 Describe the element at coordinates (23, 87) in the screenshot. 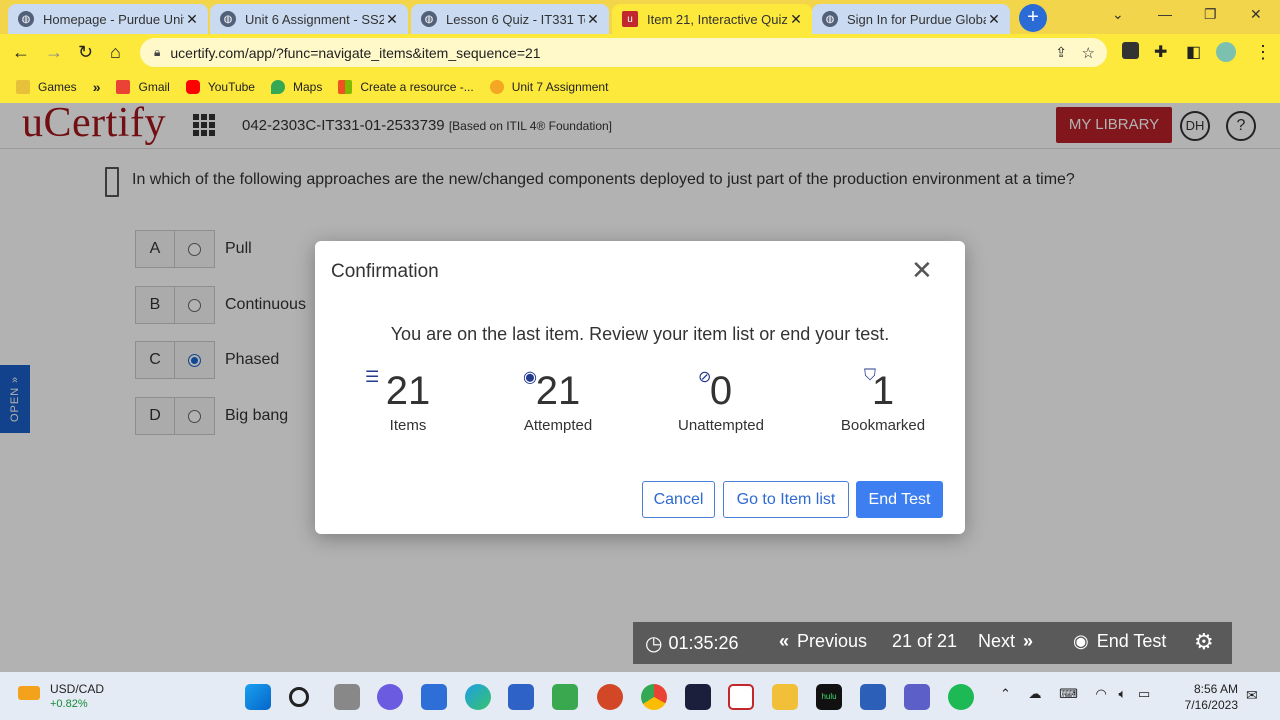

I see `folder-icon` at that location.